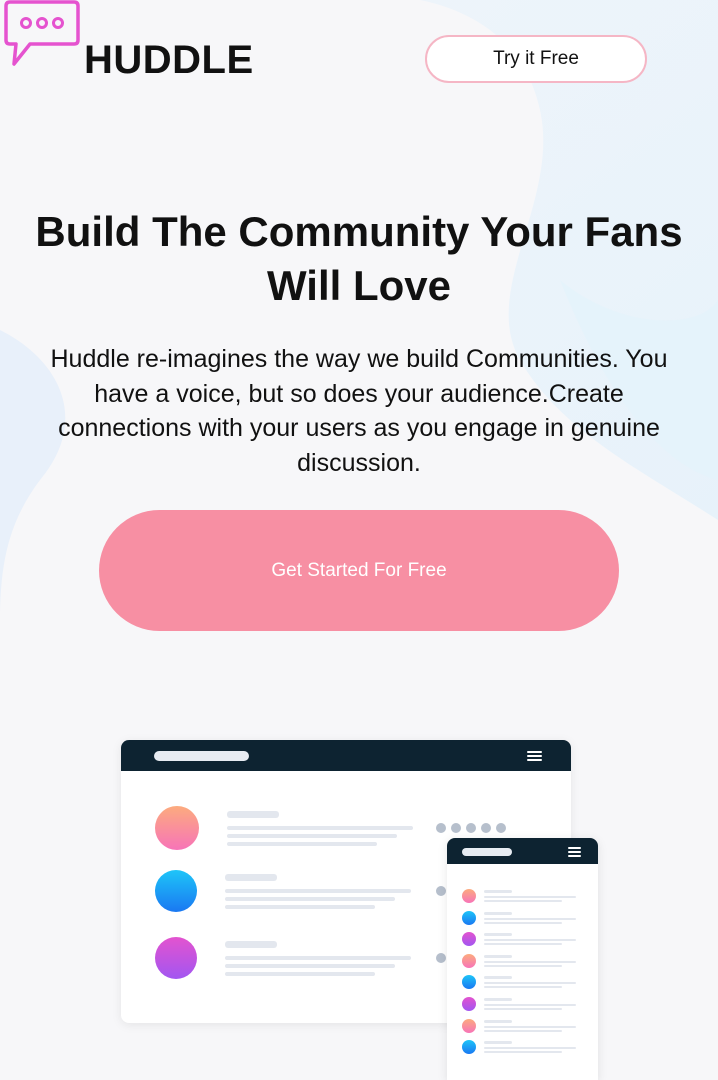 Image resolution: width=718 pixels, height=1080 pixels. What do you see at coordinates (359, 55) in the screenshot?
I see `site-header: HUDDLE Try it Free` at bounding box center [359, 55].